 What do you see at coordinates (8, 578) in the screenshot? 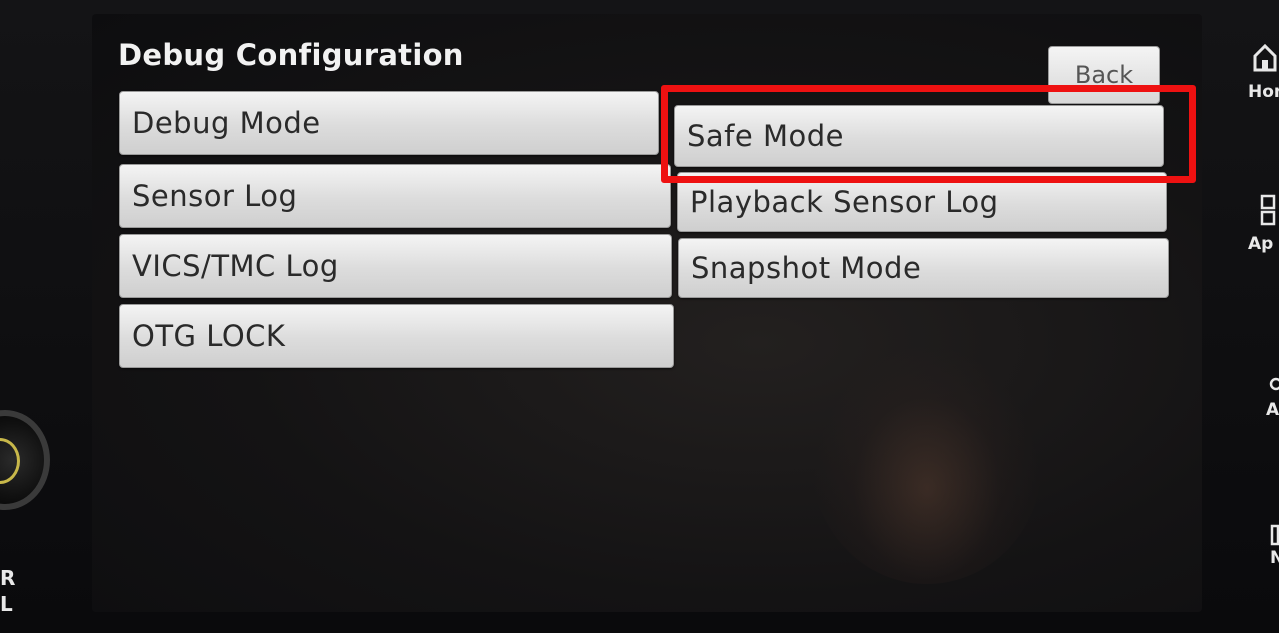
I see `left-panel-label-1: R` at bounding box center [8, 578].